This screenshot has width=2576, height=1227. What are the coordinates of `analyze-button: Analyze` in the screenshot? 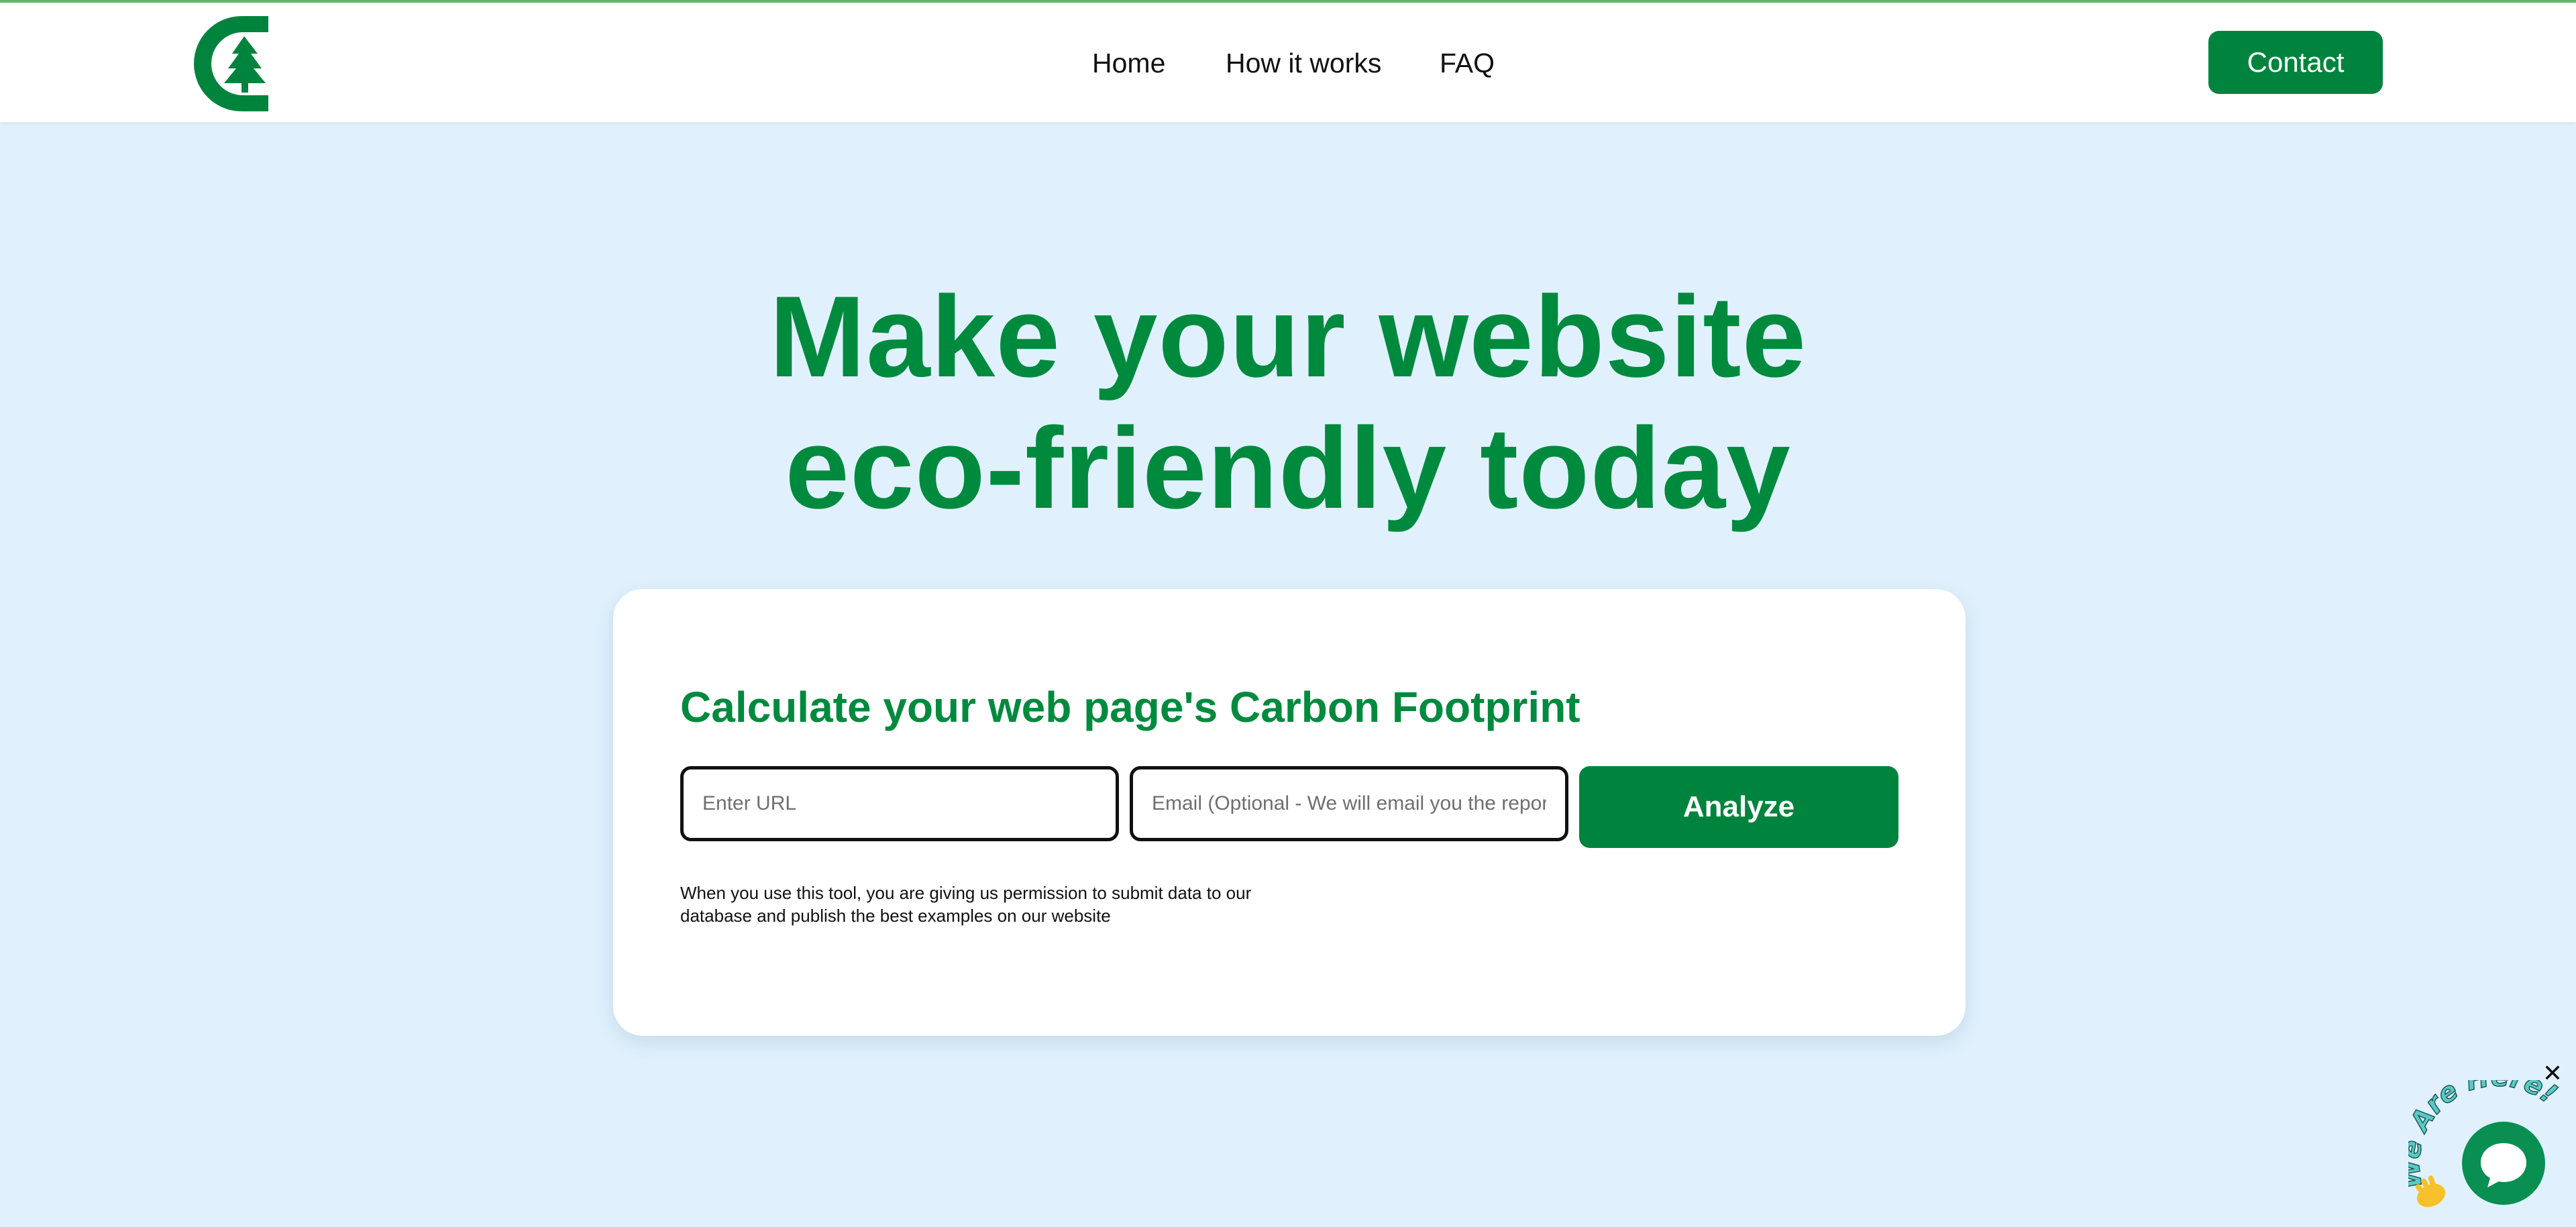 It's located at (1738, 807).